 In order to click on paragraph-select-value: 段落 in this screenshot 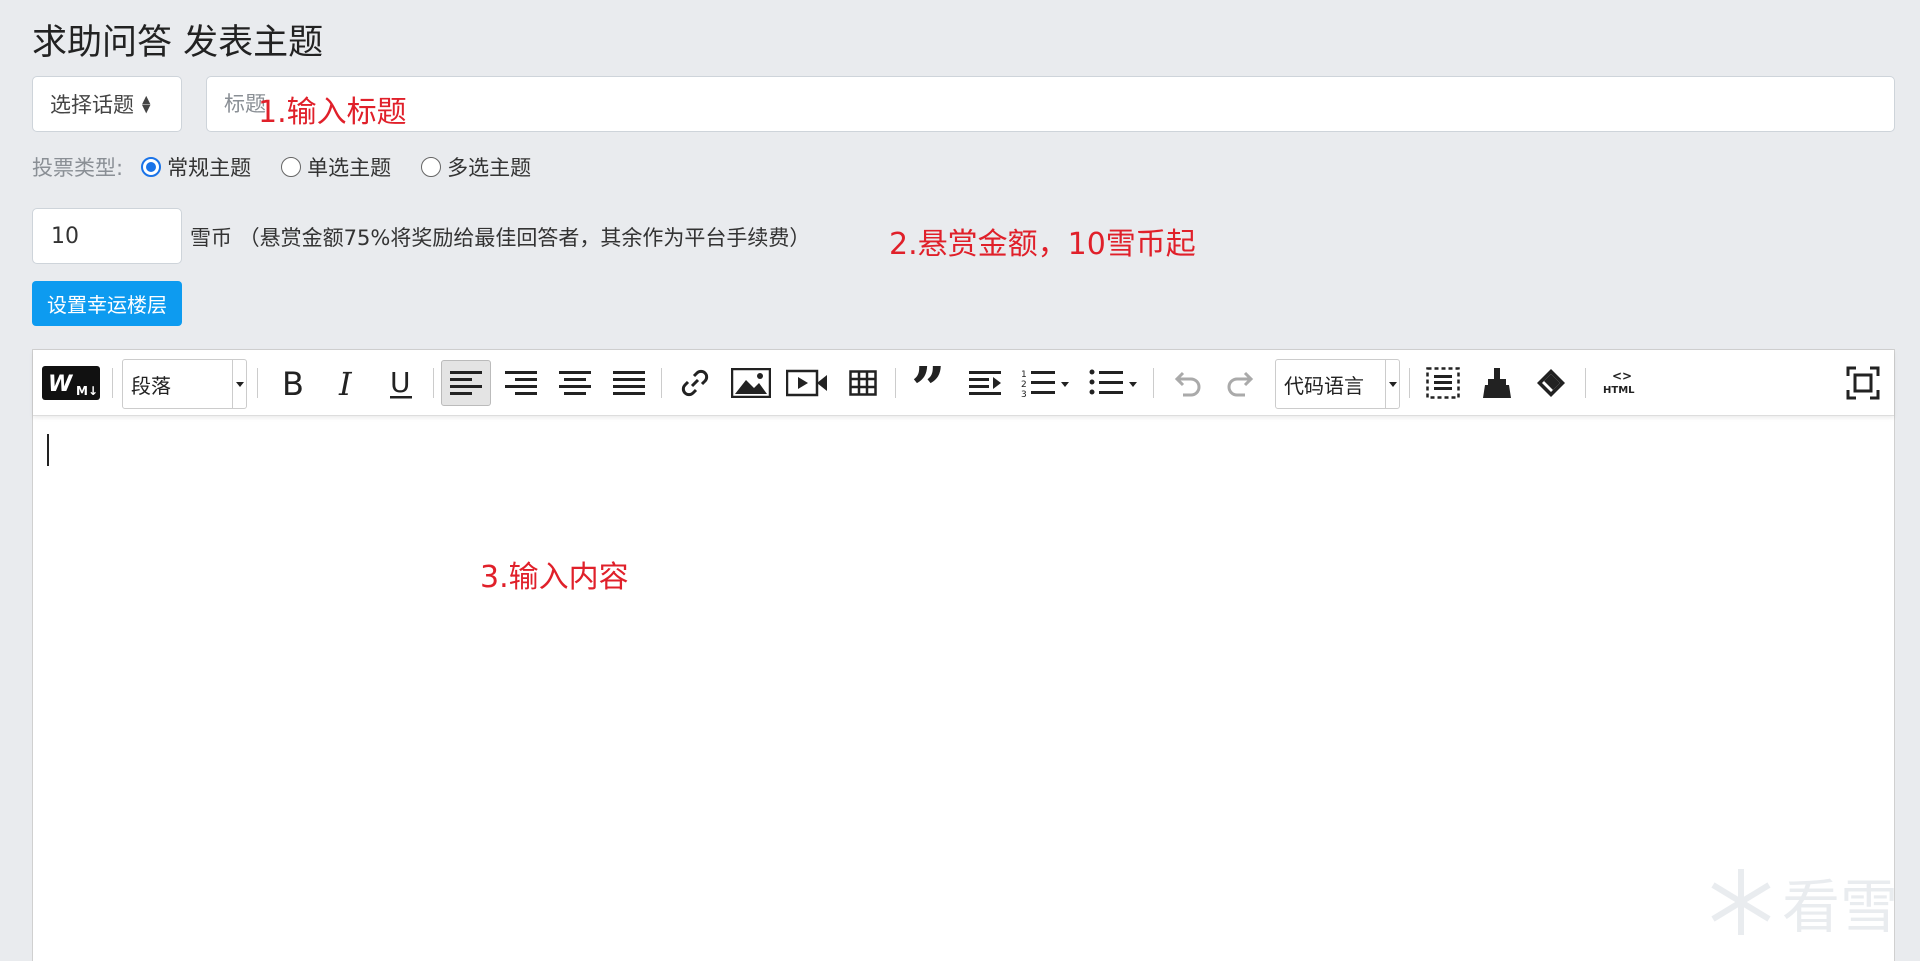, I will do `click(151, 385)`.